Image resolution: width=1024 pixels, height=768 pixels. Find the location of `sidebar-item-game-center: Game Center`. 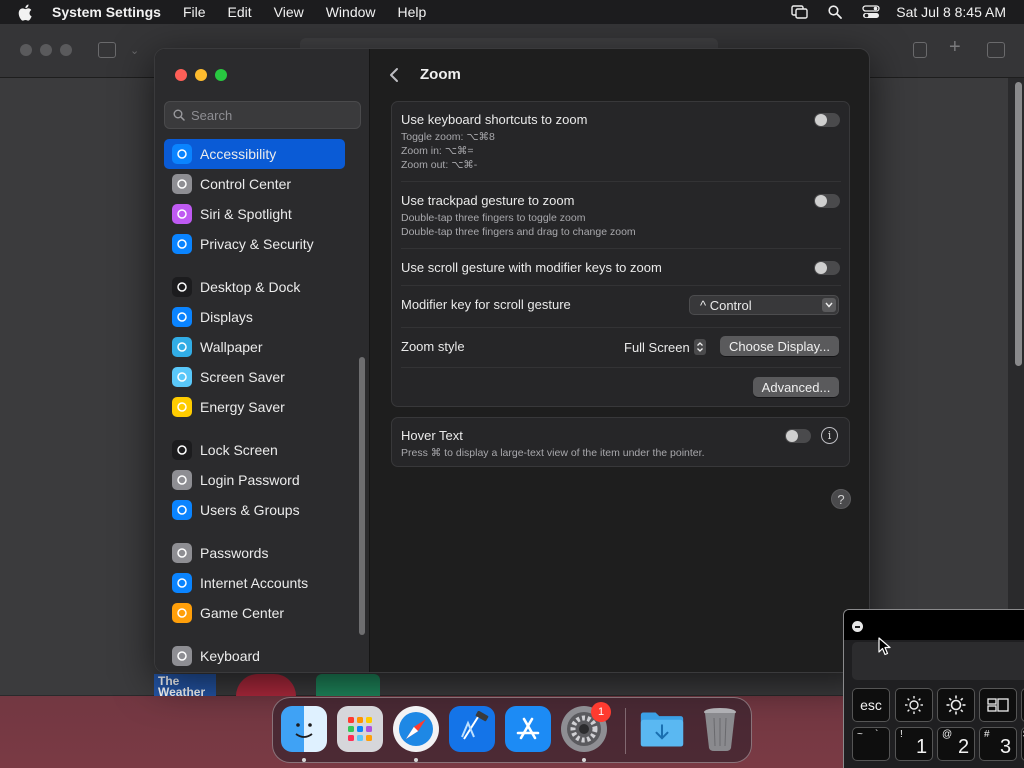

sidebar-item-game-center: Game Center is located at coordinates (254, 613).